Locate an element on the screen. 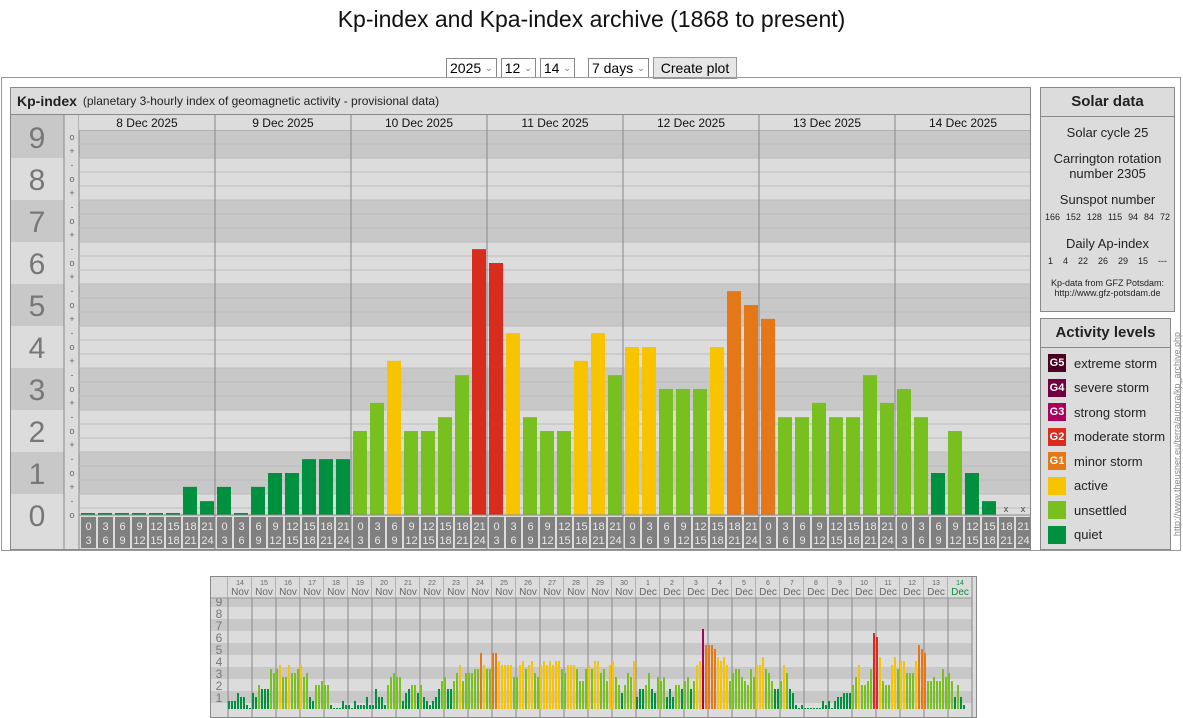 Image resolution: width=1183 pixels, height=718 pixels. day-select: 14 ⌄ is located at coordinates (557, 68).